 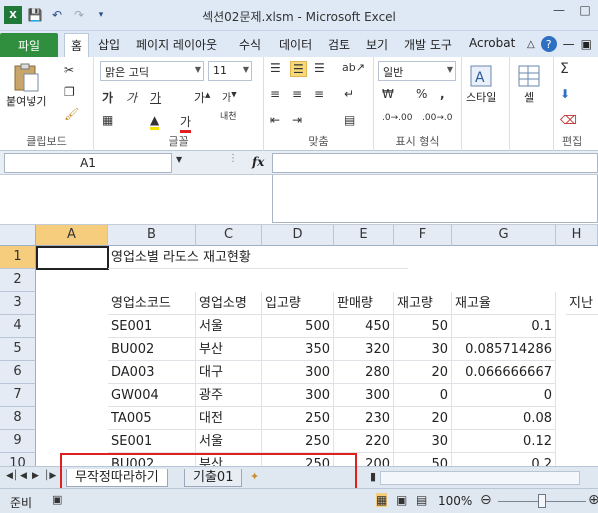 What do you see at coordinates (250, 44) in the screenshot?
I see `tab-formulas: 수식` at bounding box center [250, 44].